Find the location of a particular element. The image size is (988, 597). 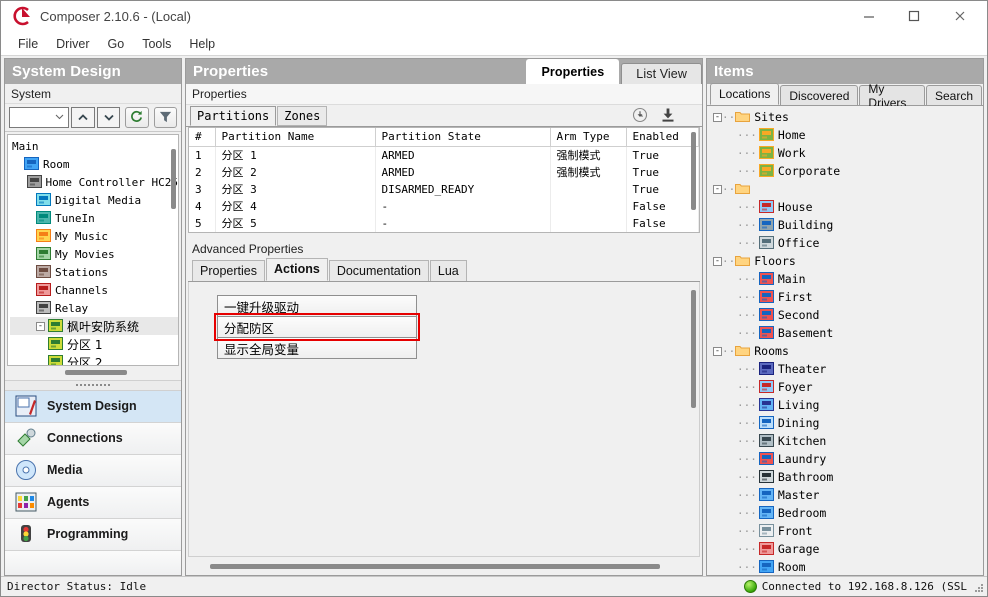

table-column-header: Partition State is located at coordinates (463, 137).